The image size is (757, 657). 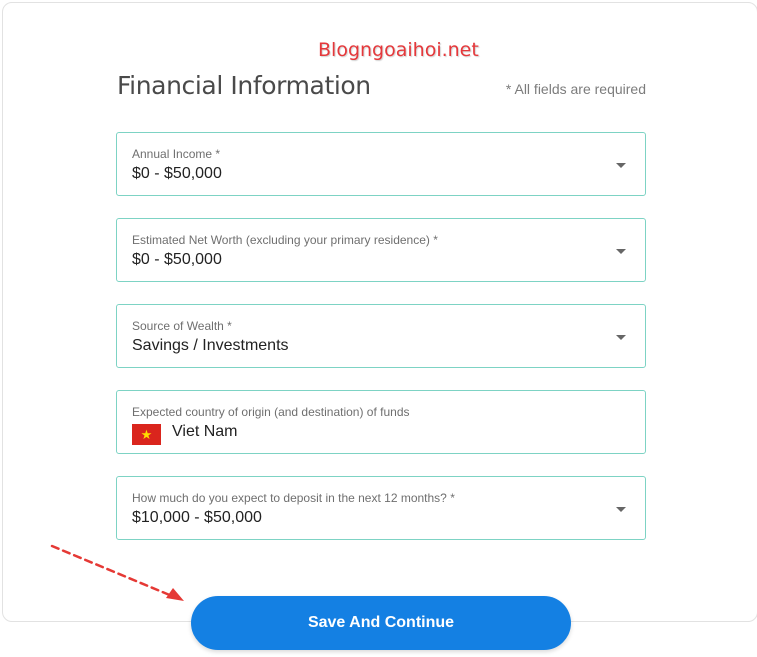 I want to click on field-value: $10,000 - $50,000, so click(x=197, y=517).